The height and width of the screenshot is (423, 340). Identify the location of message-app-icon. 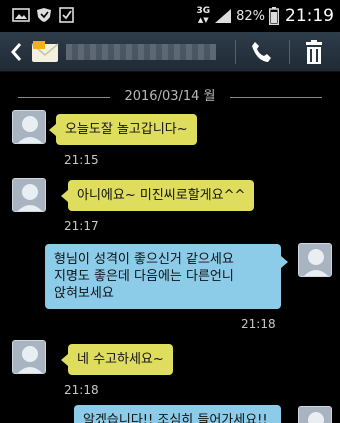
(45, 51).